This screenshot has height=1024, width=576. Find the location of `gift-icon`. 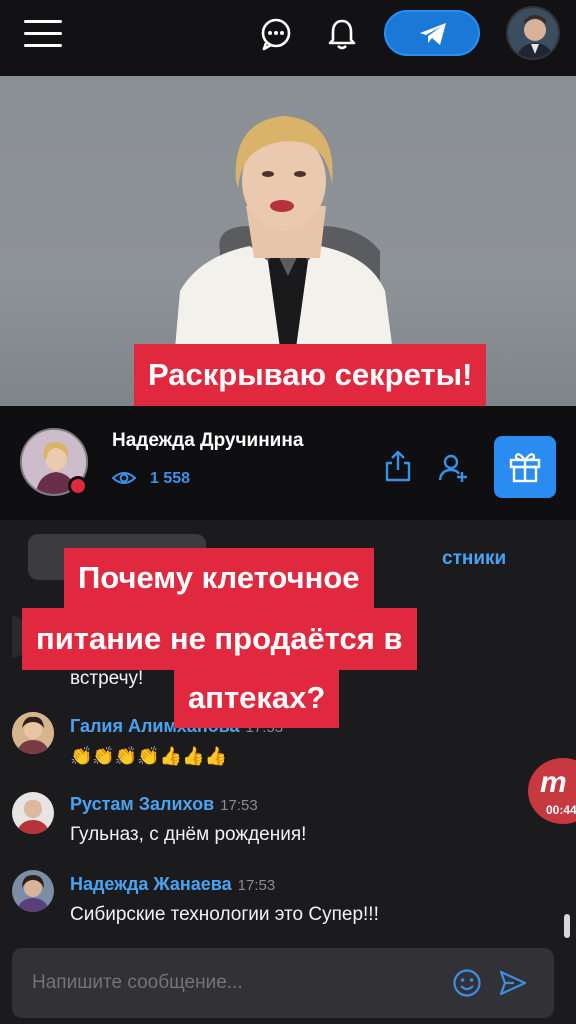

gift-icon is located at coordinates (525, 468).